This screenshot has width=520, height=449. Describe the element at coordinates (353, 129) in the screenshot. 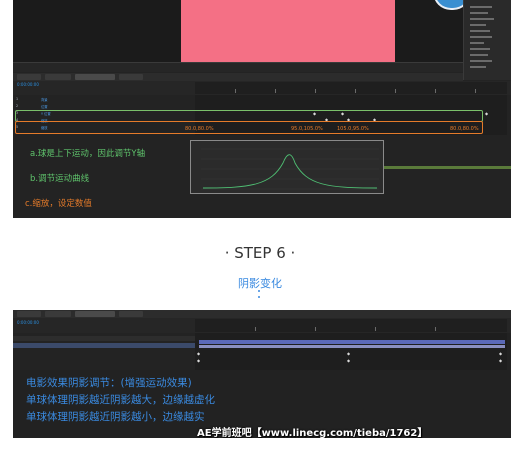

I see `scale-value: 105.0,95.0%` at that location.